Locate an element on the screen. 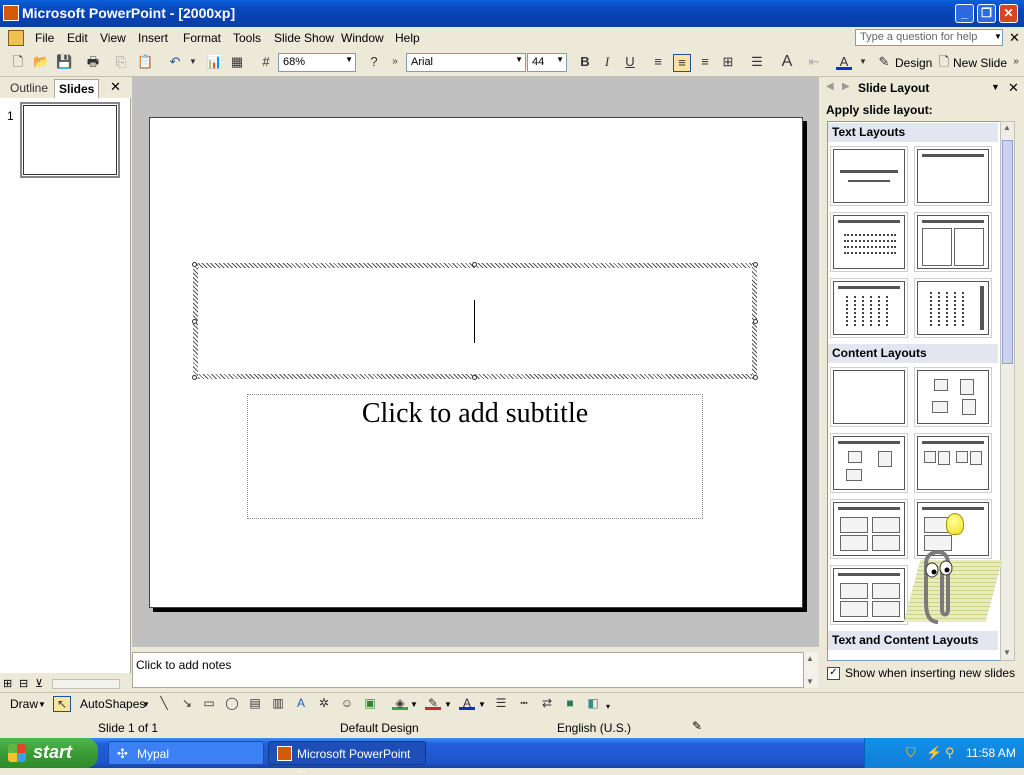 The width and height of the screenshot is (1024, 775). show-grid-icon: # is located at coordinates (266, 62).